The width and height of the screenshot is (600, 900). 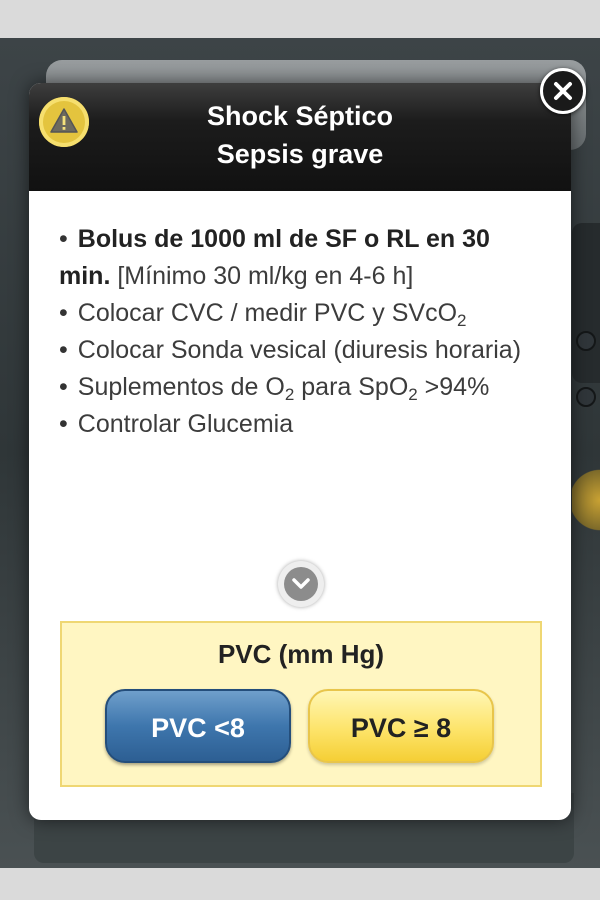 I want to click on pvc-high-button: PVC ≥ 8, so click(x=401, y=726).